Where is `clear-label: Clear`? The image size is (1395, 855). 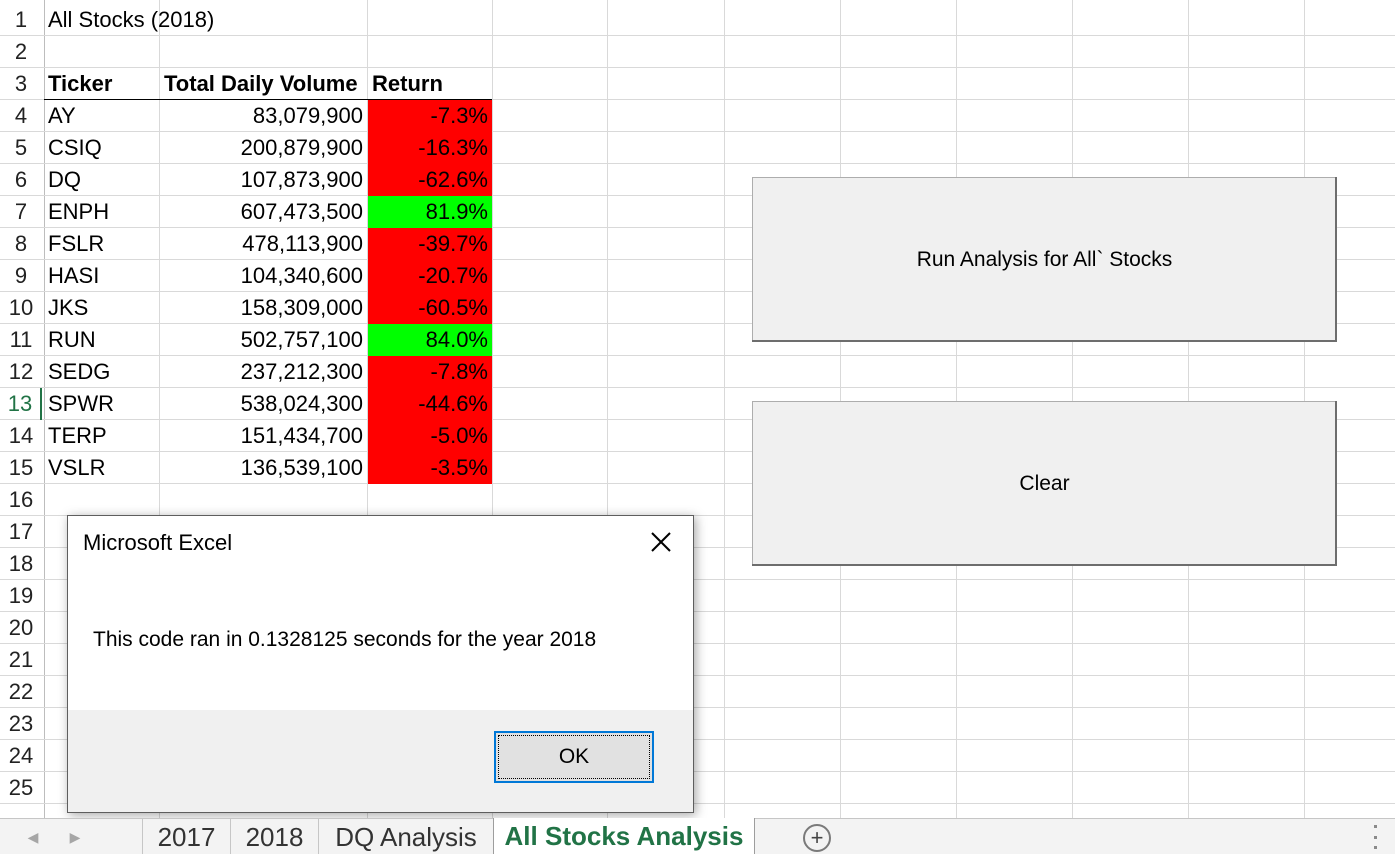 clear-label: Clear is located at coordinates (1044, 483).